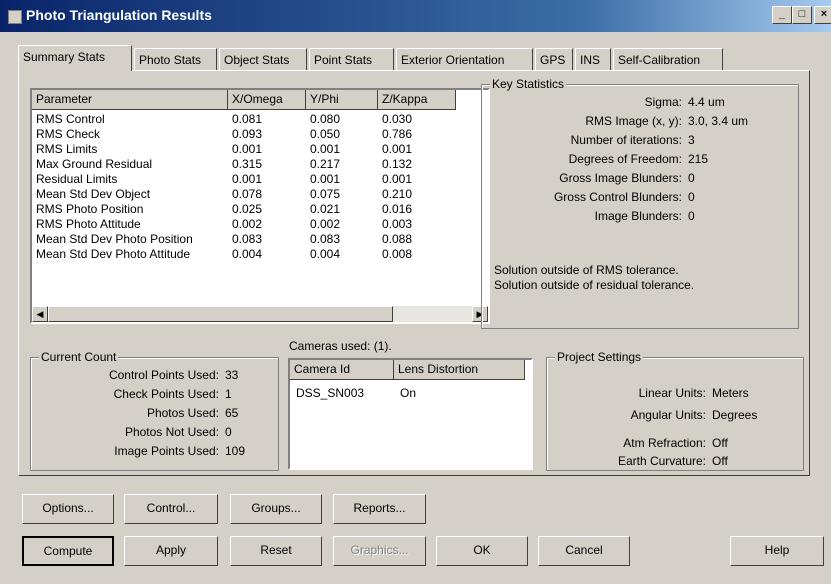  What do you see at coordinates (397, 164) in the screenshot?
I see `table-cell: 0.132` at bounding box center [397, 164].